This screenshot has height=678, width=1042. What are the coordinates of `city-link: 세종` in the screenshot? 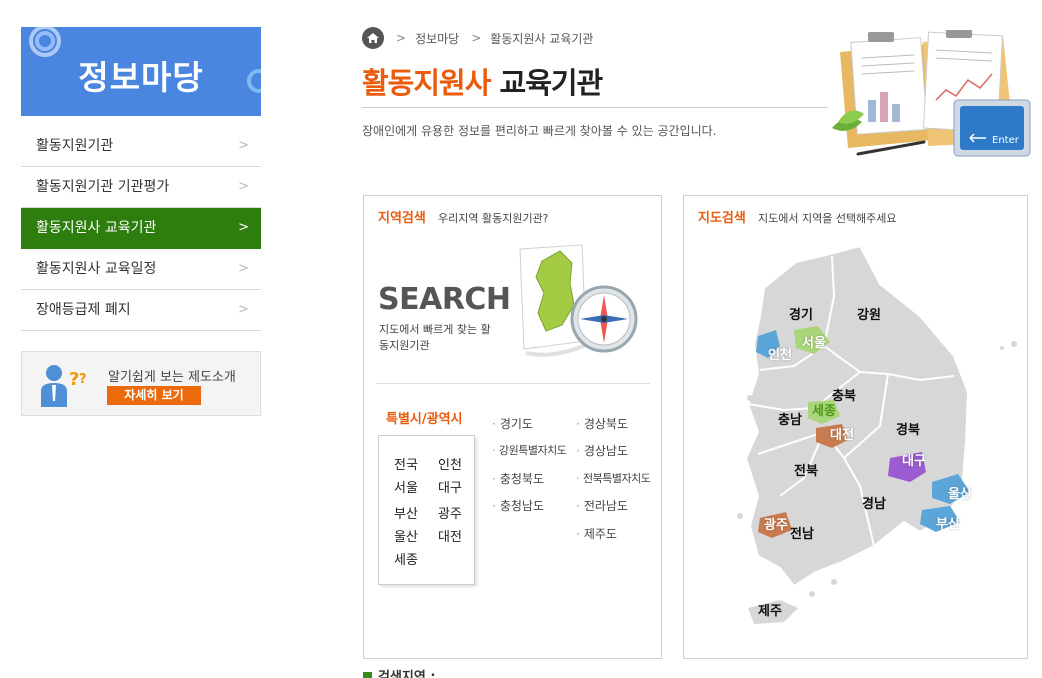 It's located at (406, 558).